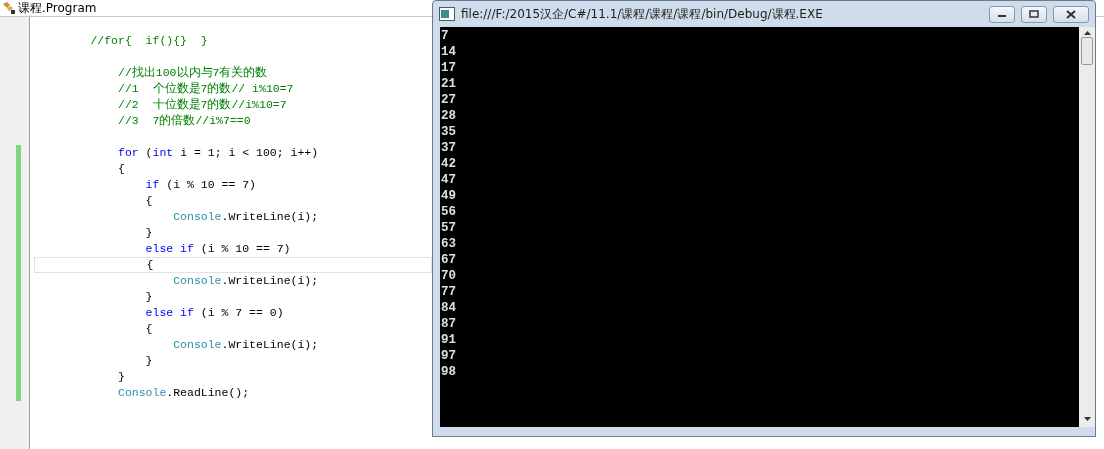  I want to click on output-line: 70, so click(448, 276).